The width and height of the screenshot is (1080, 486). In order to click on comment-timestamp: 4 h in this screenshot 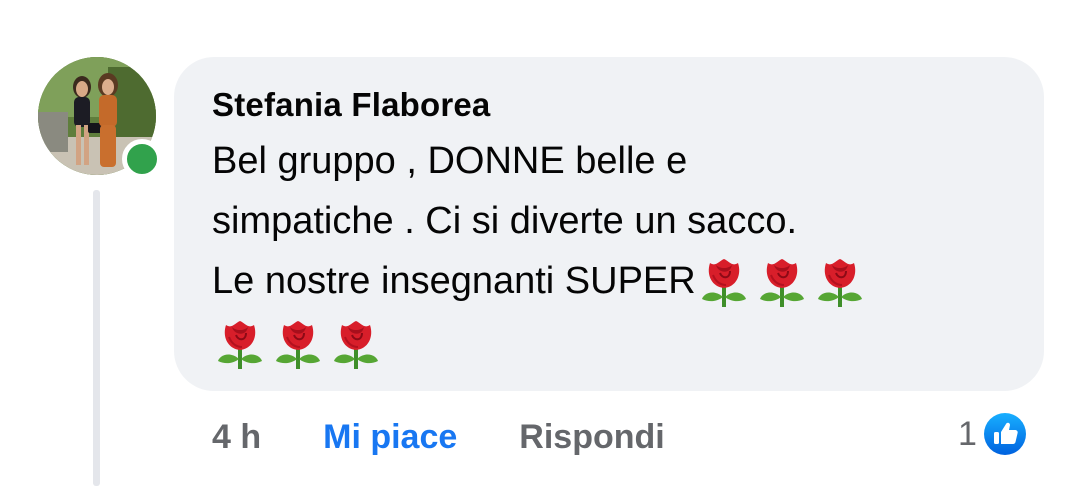, I will do `click(236, 437)`.